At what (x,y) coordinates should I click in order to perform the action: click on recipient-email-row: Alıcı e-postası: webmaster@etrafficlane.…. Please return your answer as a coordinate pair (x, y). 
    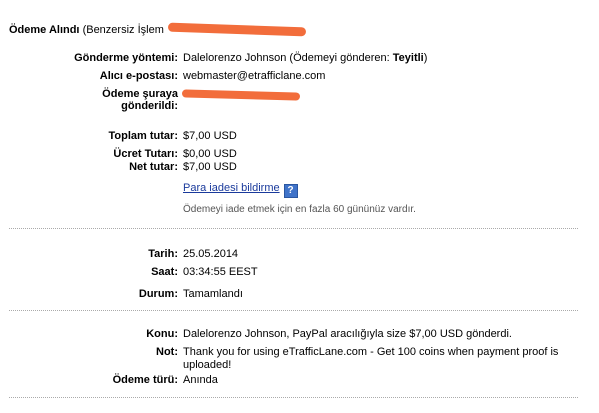
    Looking at the image, I should click on (299, 78).